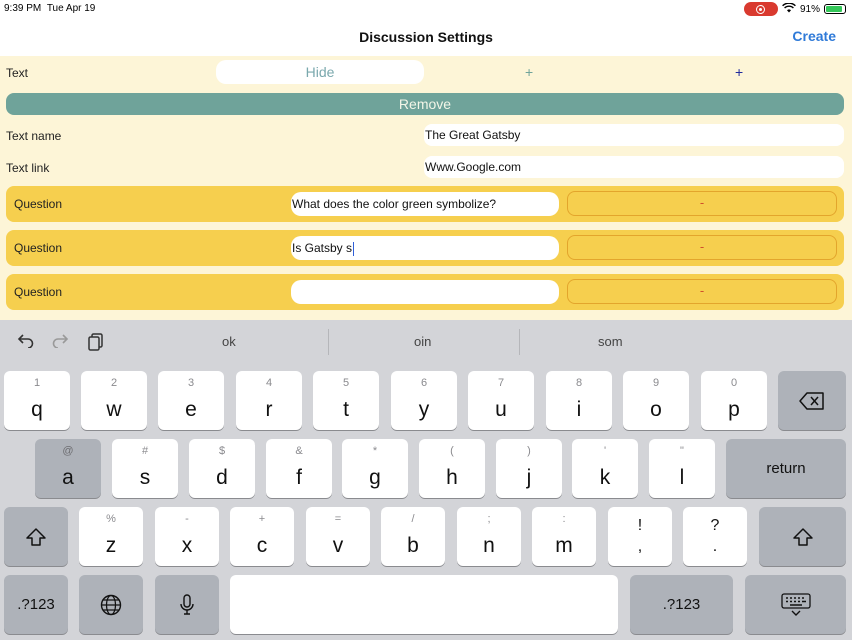 The width and height of the screenshot is (852, 640). I want to click on key-o: 9o, so click(656, 400).